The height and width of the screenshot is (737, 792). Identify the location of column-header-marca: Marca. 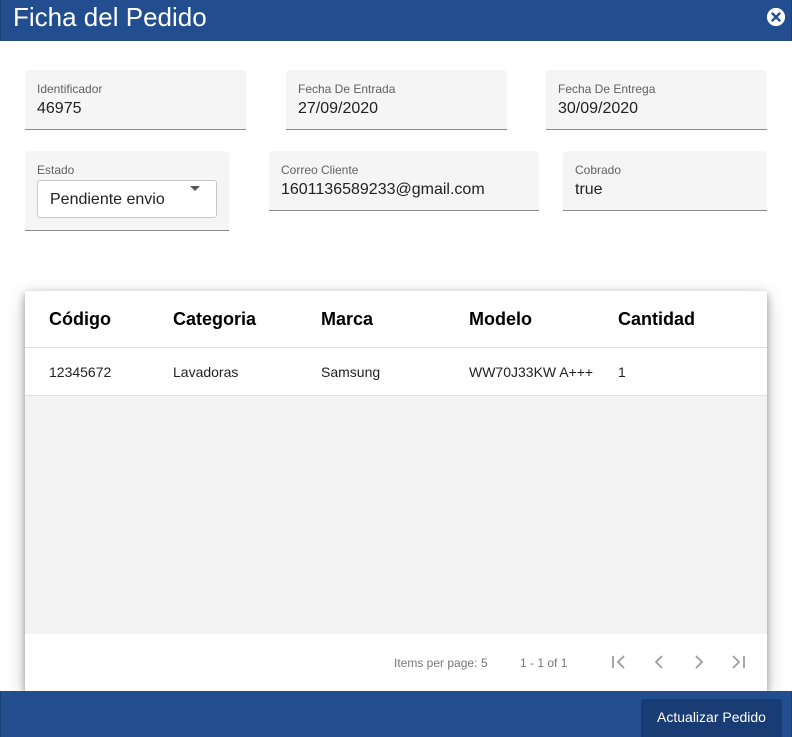
(347, 319).